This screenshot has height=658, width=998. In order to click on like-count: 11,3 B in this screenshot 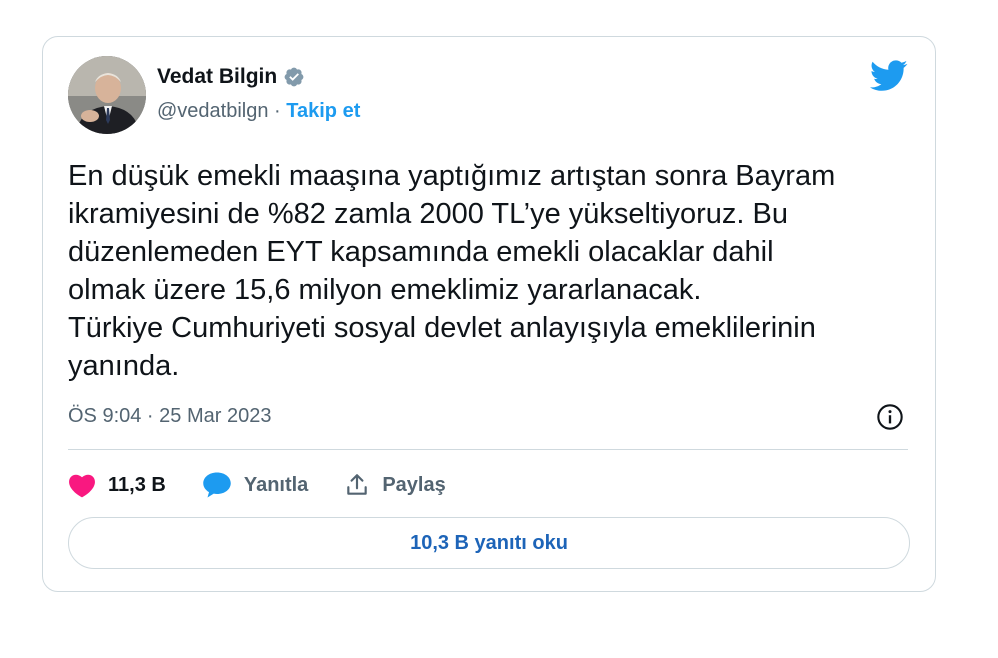, I will do `click(137, 484)`.